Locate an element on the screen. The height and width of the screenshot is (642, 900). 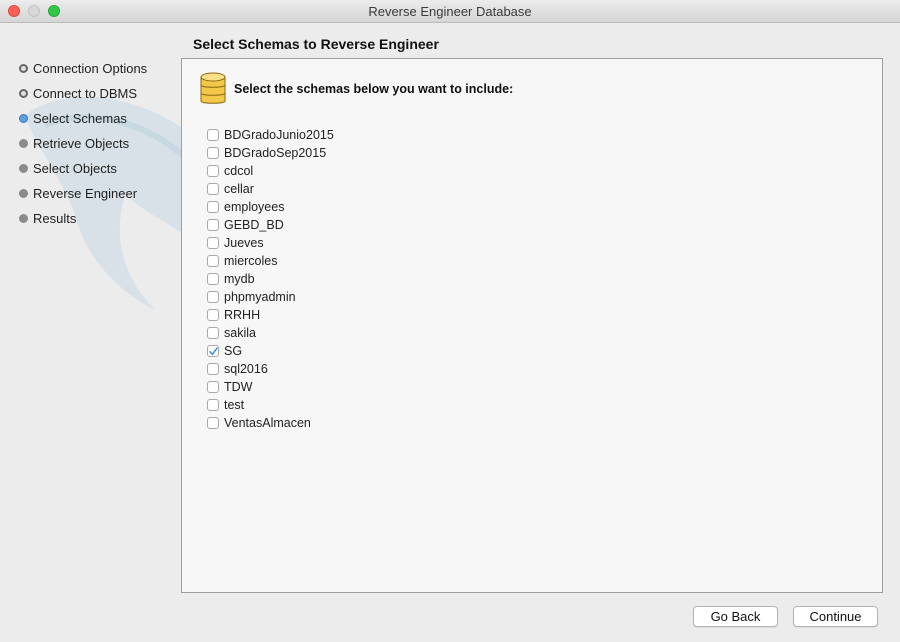
schema-item: Jueves is located at coordinates (270, 243).